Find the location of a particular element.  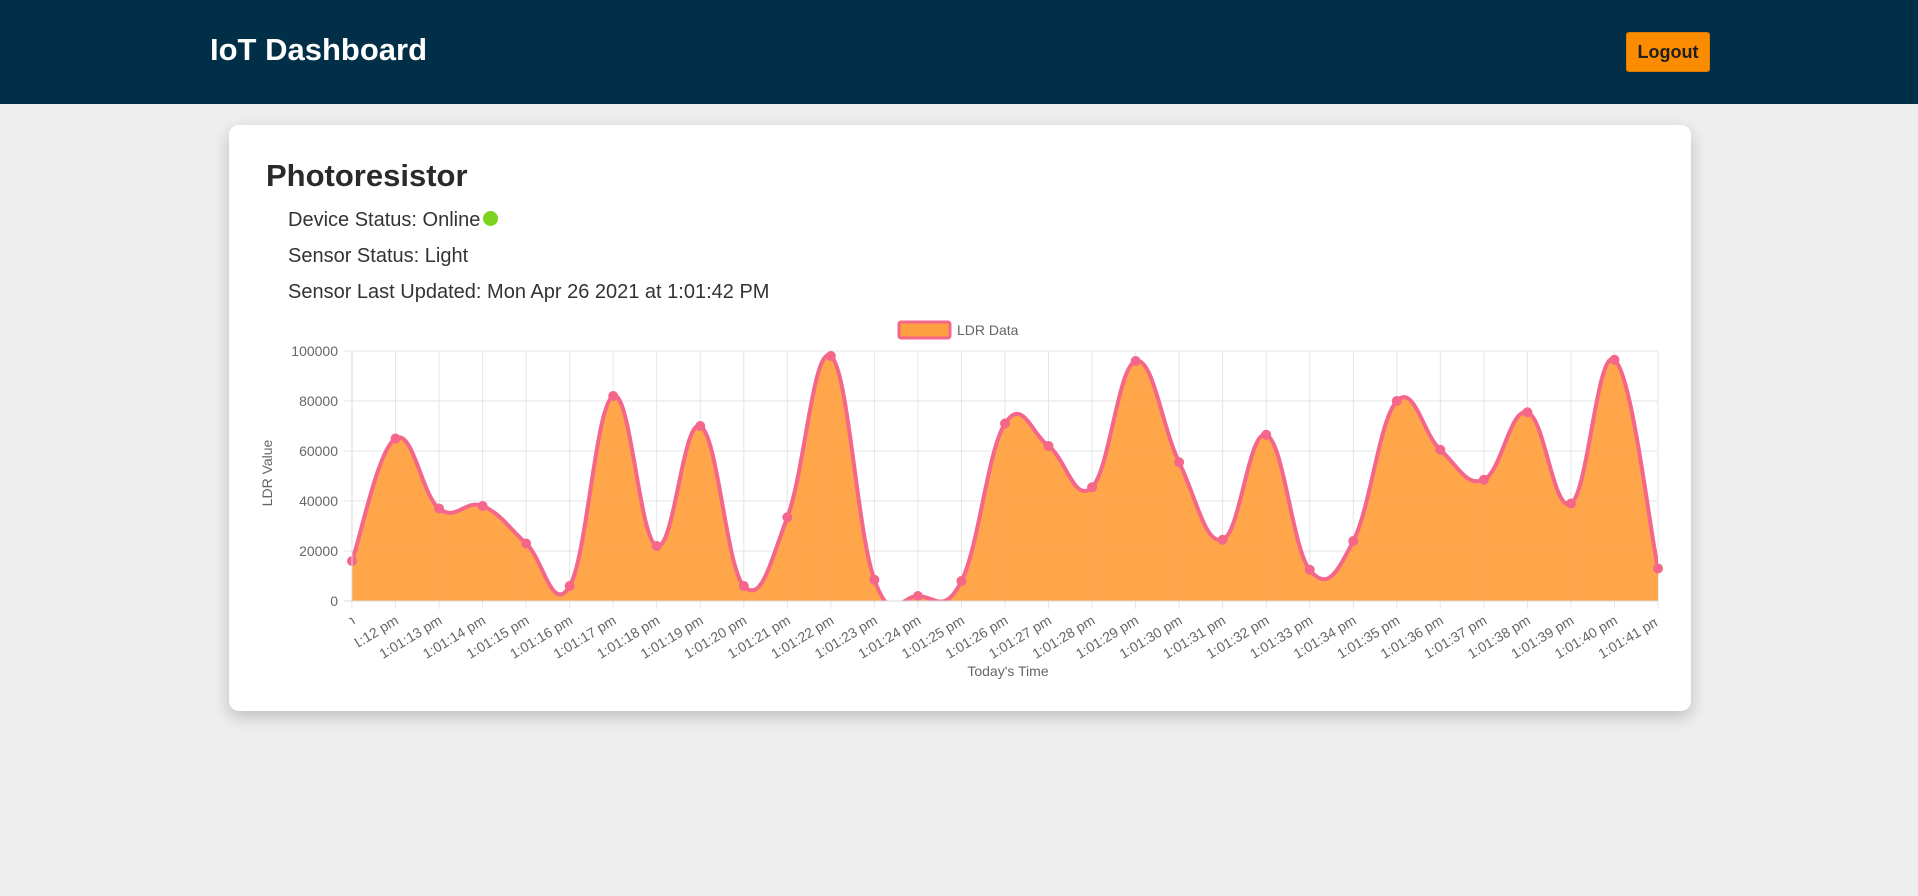

chart-legend: LDR Data is located at coordinates (958, 330).